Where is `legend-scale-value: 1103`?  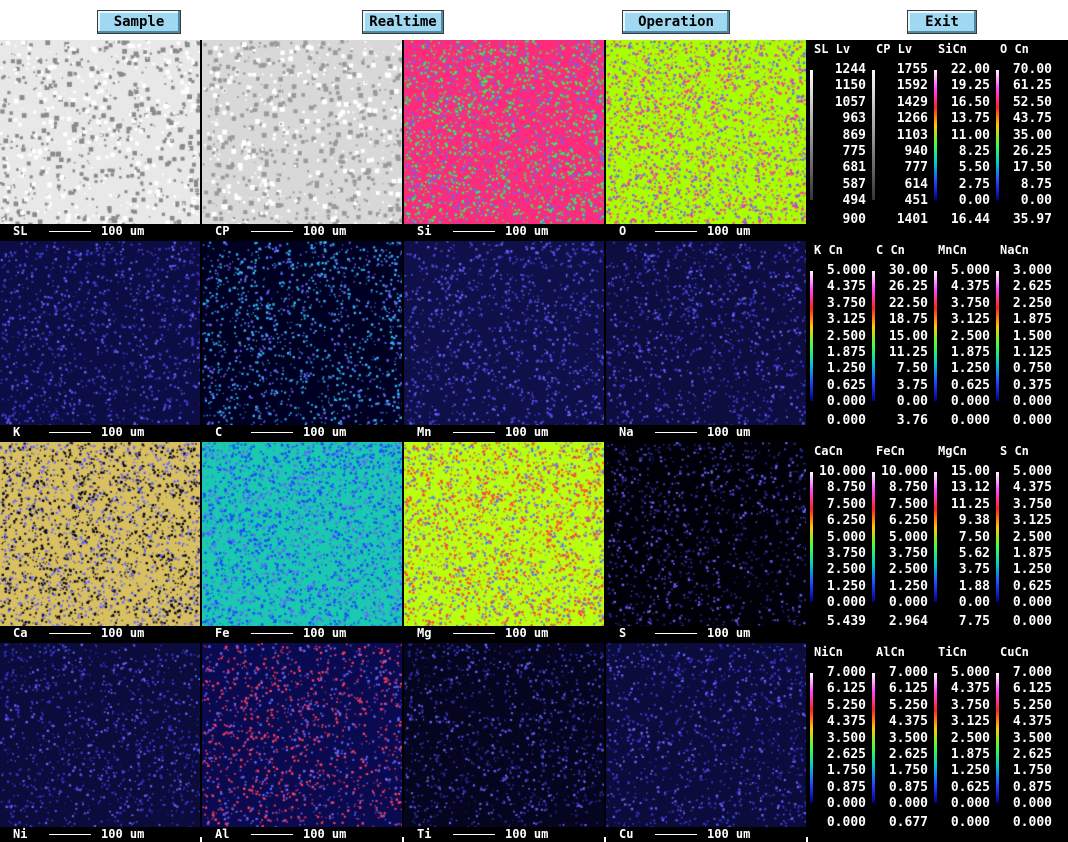 legend-scale-value: 1103 is located at coordinates (912, 135).